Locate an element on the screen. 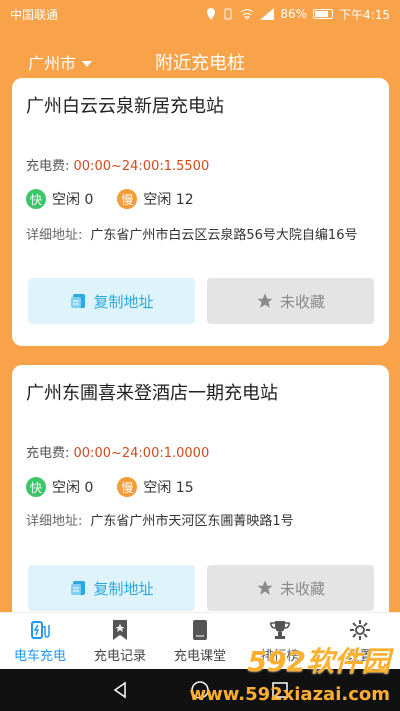 The height and width of the screenshot is (711, 400). bookmark-icon is located at coordinates (120, 630).